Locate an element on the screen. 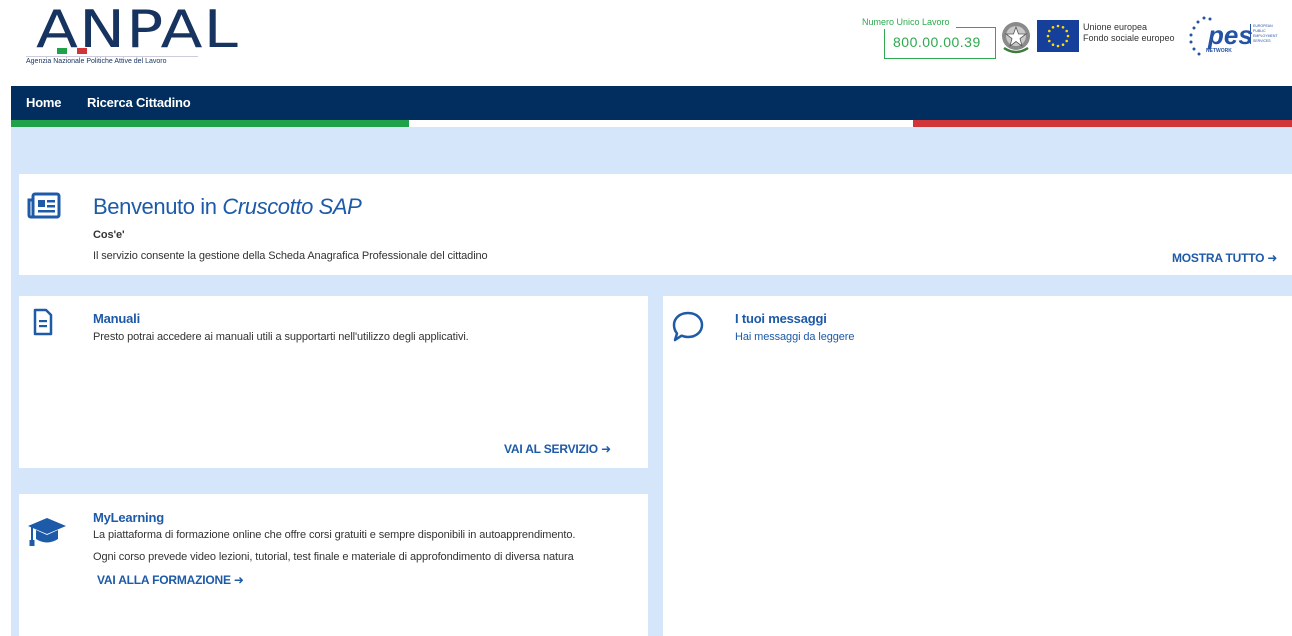  manuali-title: Manuali is located at coordinates (116, 318).